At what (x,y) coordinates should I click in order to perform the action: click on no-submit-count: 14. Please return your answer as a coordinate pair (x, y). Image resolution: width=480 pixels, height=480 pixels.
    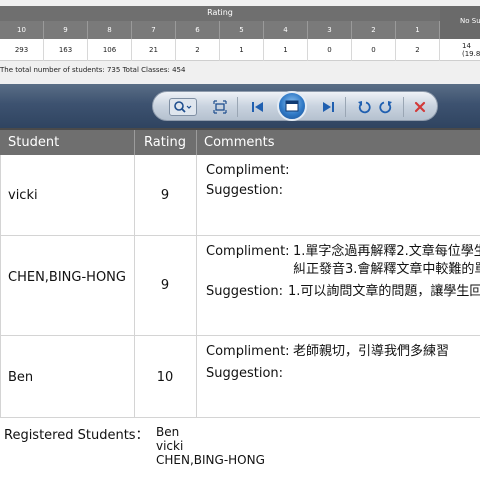
    Looking at the image, I should click on (466, 46).